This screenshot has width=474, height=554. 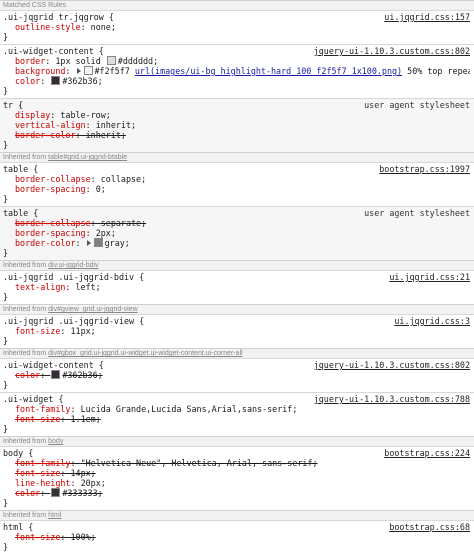 I want to click on css-declaration: font-size: 100%;, so click(x=236, y=537).